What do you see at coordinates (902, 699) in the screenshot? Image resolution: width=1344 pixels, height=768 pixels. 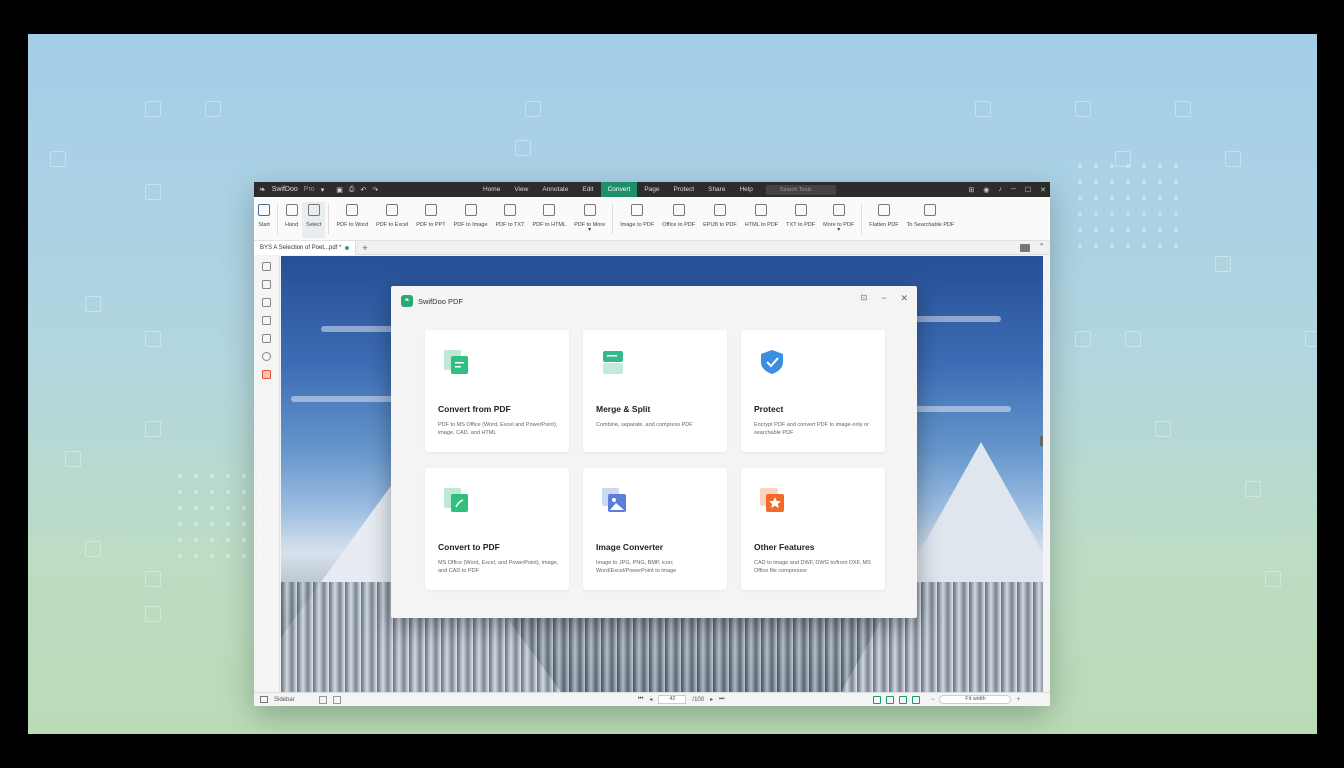 I see `two-page-view-icon` at bounding box center [902, 699].